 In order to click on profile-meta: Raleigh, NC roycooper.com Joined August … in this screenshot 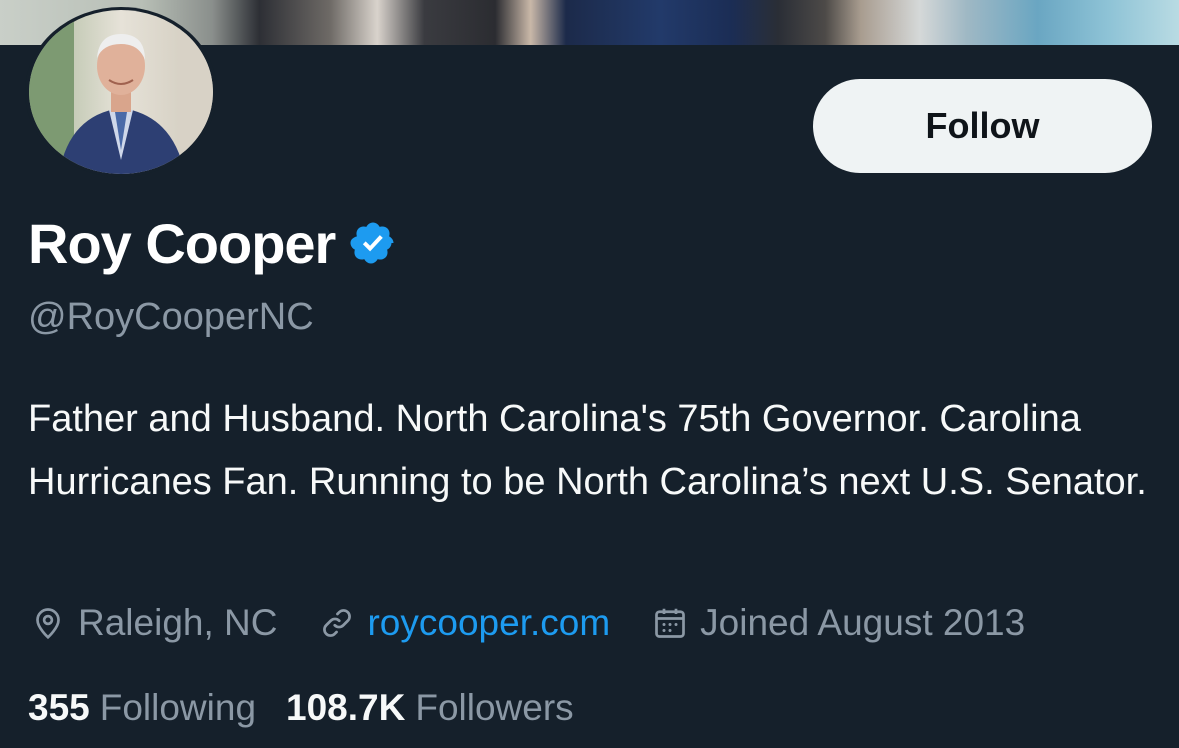, I will do `click(548, 623)`.